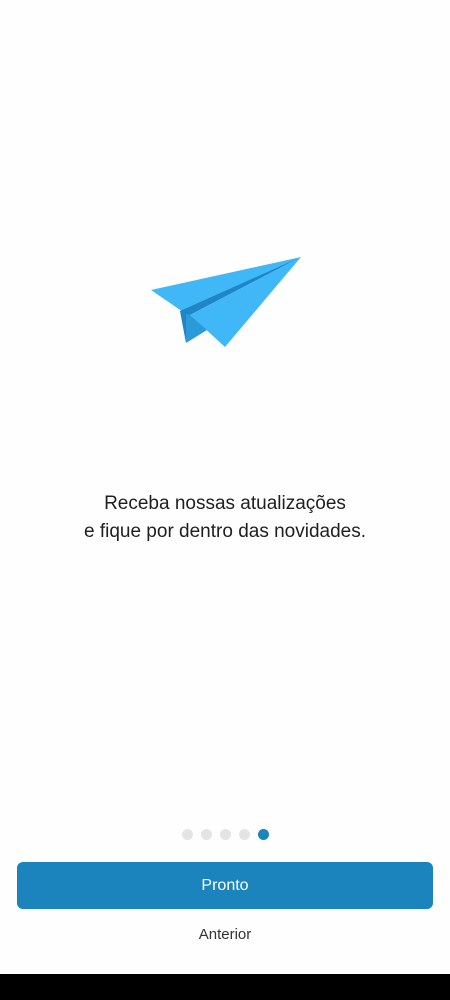 This screenshot has height=1000, width=450. What do you see at coordinates (225, 885) in the screenshot?
I see `done-button: Pronto` at bounding box center [225, 885].